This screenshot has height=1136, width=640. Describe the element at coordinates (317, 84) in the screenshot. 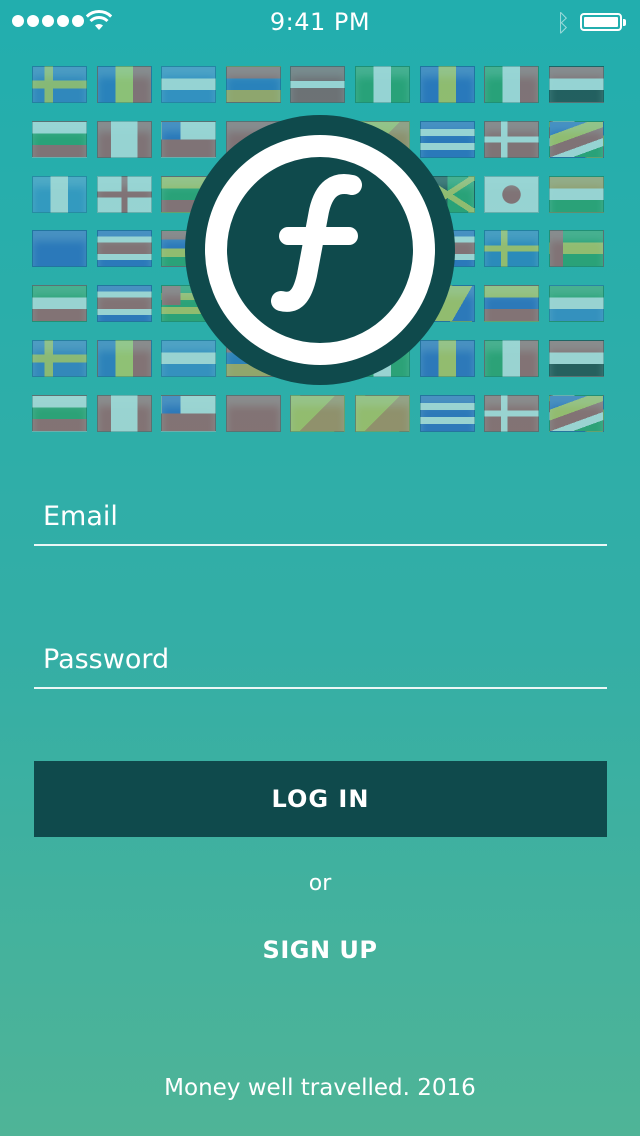

I see `flag-latvia` at that location.